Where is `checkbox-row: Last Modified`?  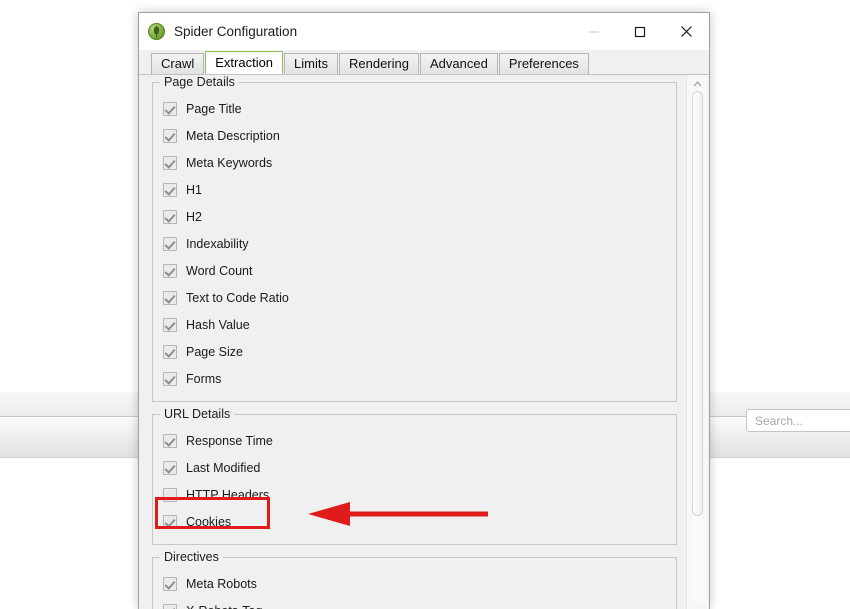 checkbox-row: Last Modified is located at coordinates (419, 467).